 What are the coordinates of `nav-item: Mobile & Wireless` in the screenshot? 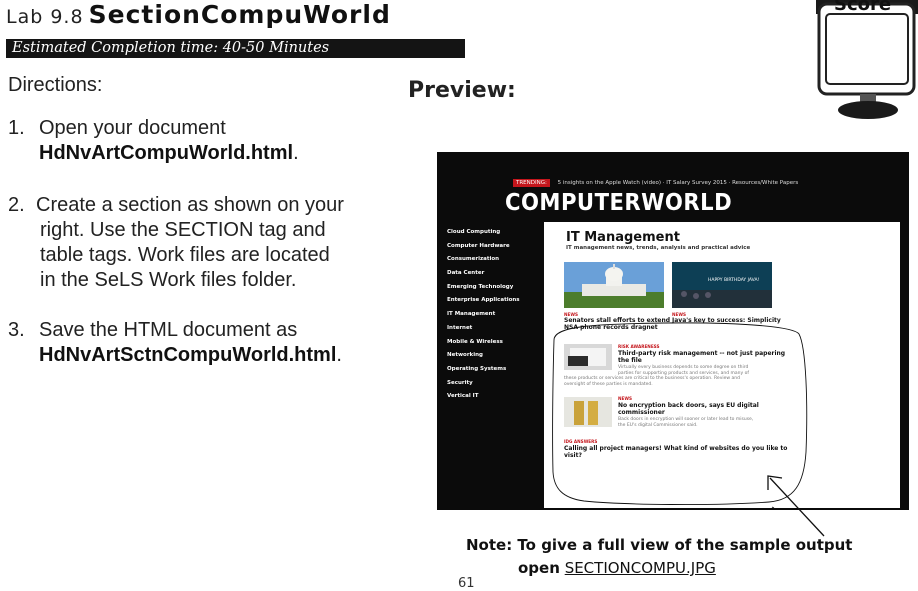 It's located at (492, 343).